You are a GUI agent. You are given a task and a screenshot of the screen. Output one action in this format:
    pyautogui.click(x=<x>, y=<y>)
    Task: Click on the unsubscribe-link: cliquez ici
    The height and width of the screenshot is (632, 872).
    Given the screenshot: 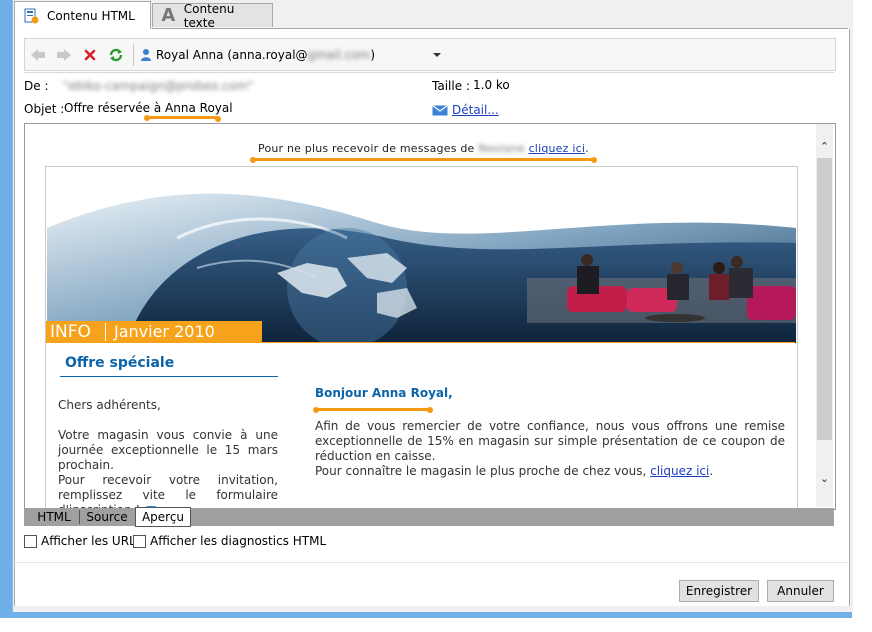 What is the action you would take?
    pyautogui.click(x=557, y=148)
    